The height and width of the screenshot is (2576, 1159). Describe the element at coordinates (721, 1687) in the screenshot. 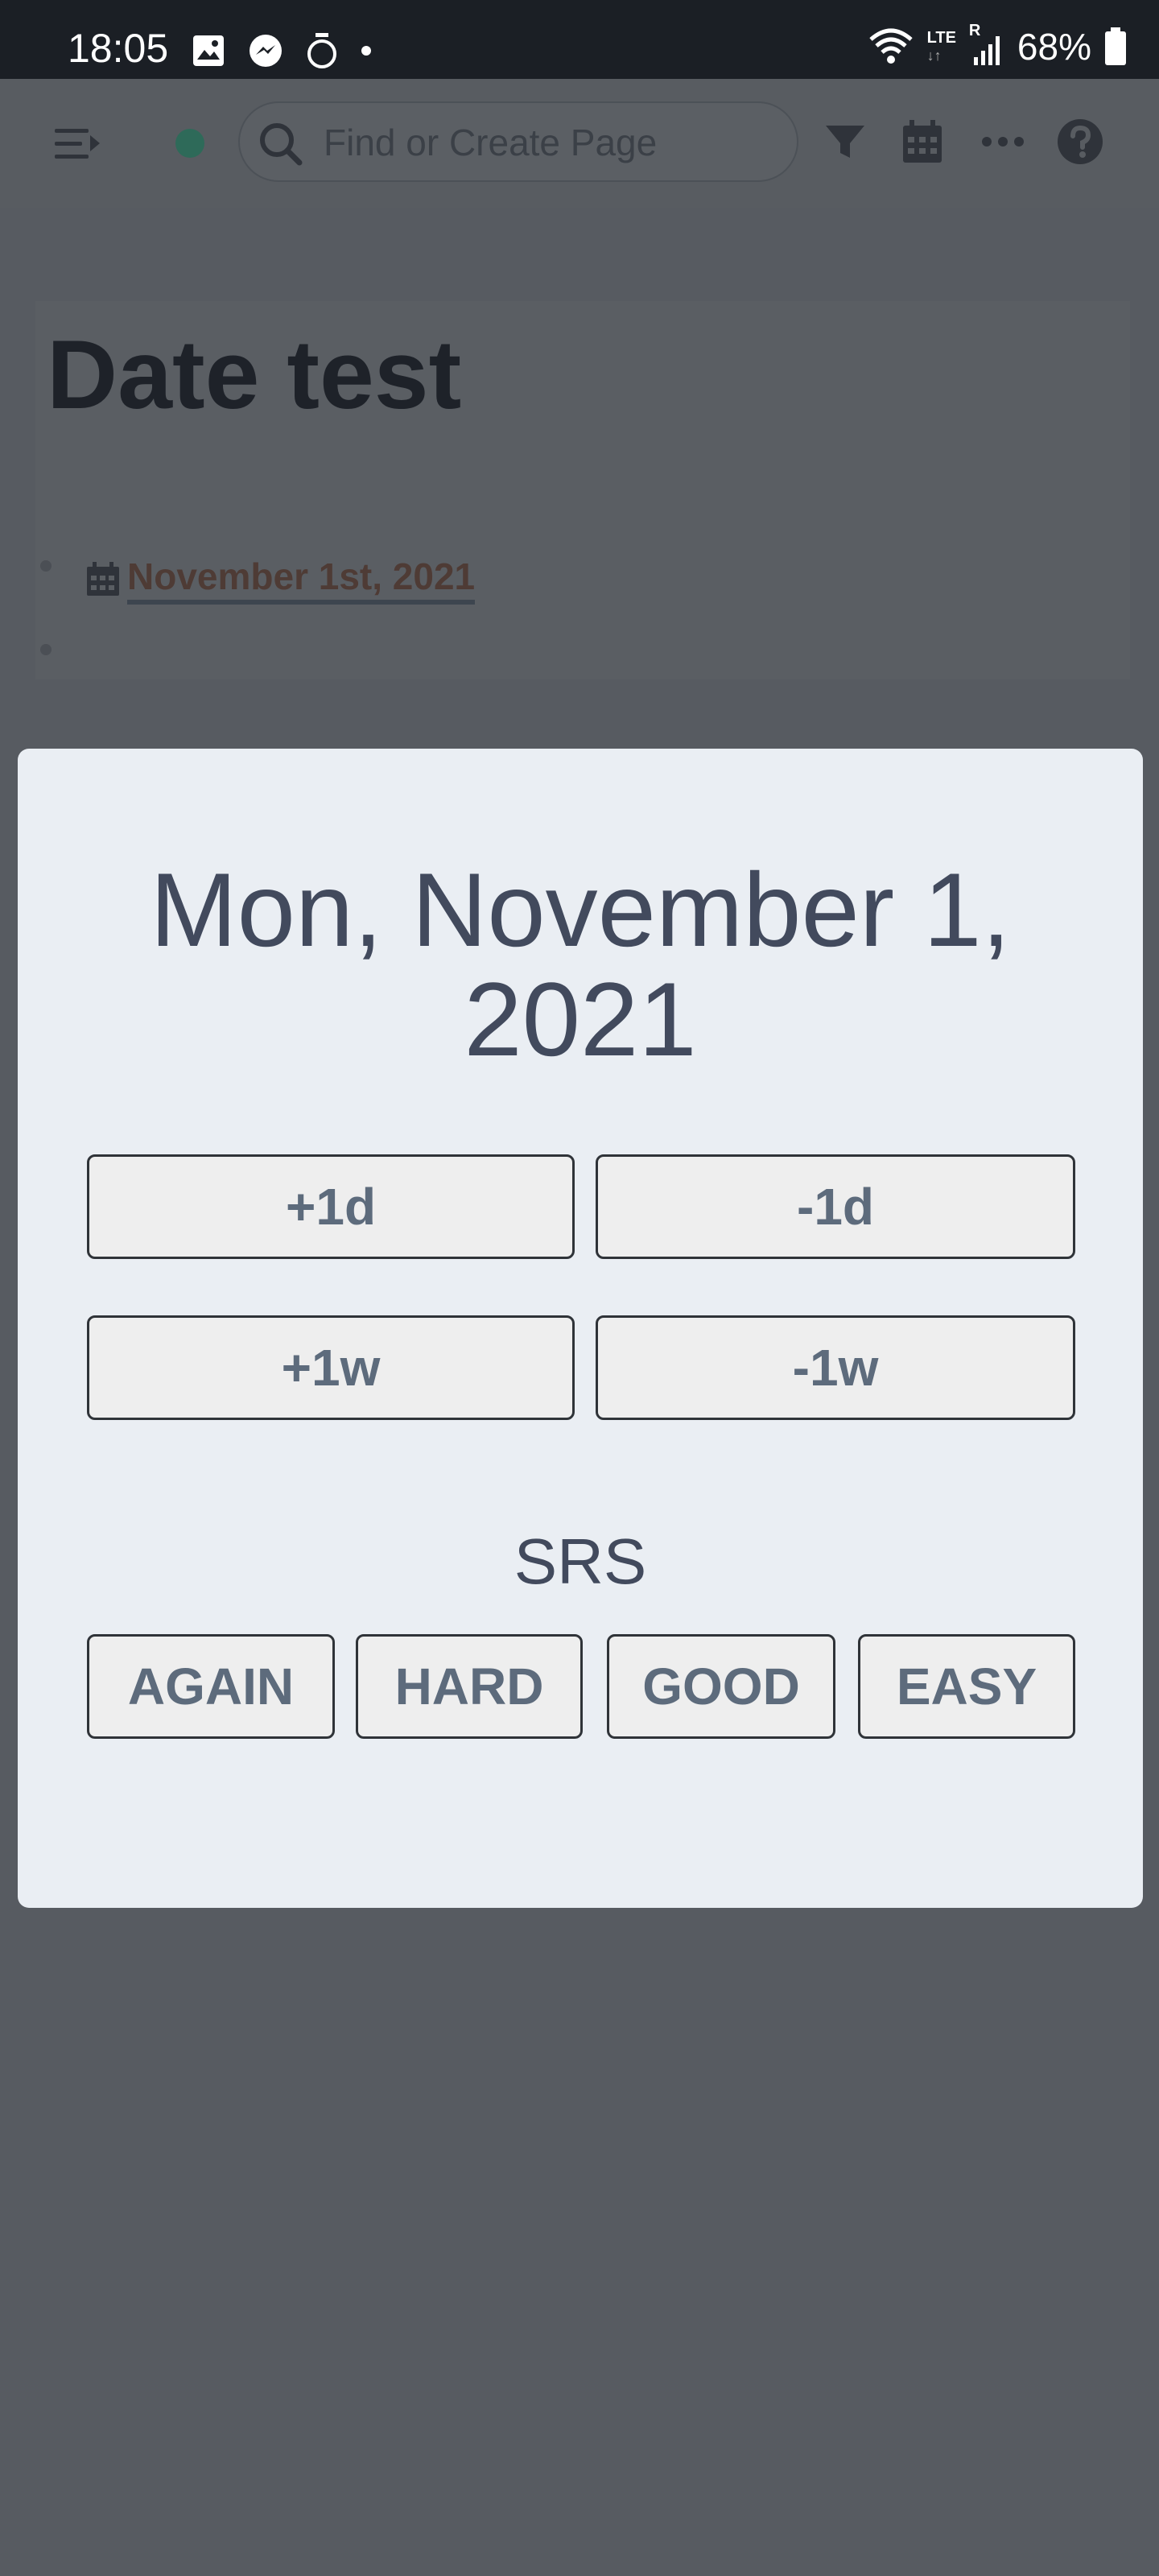

I see `srs-good-button: GOOD` at that location.